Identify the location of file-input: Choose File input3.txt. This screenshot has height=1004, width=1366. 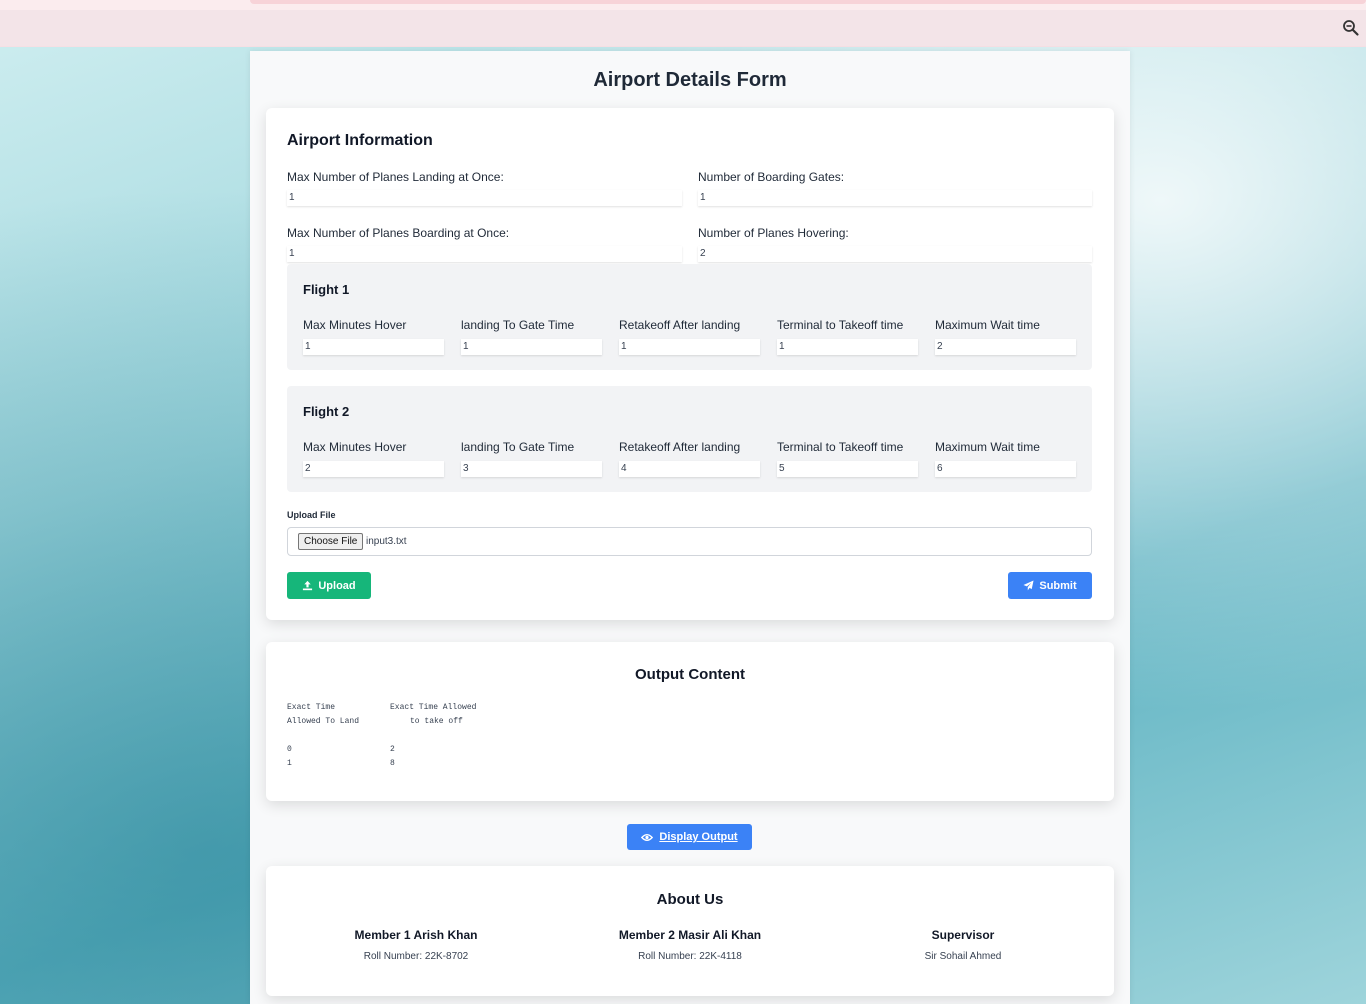
(689, 541).